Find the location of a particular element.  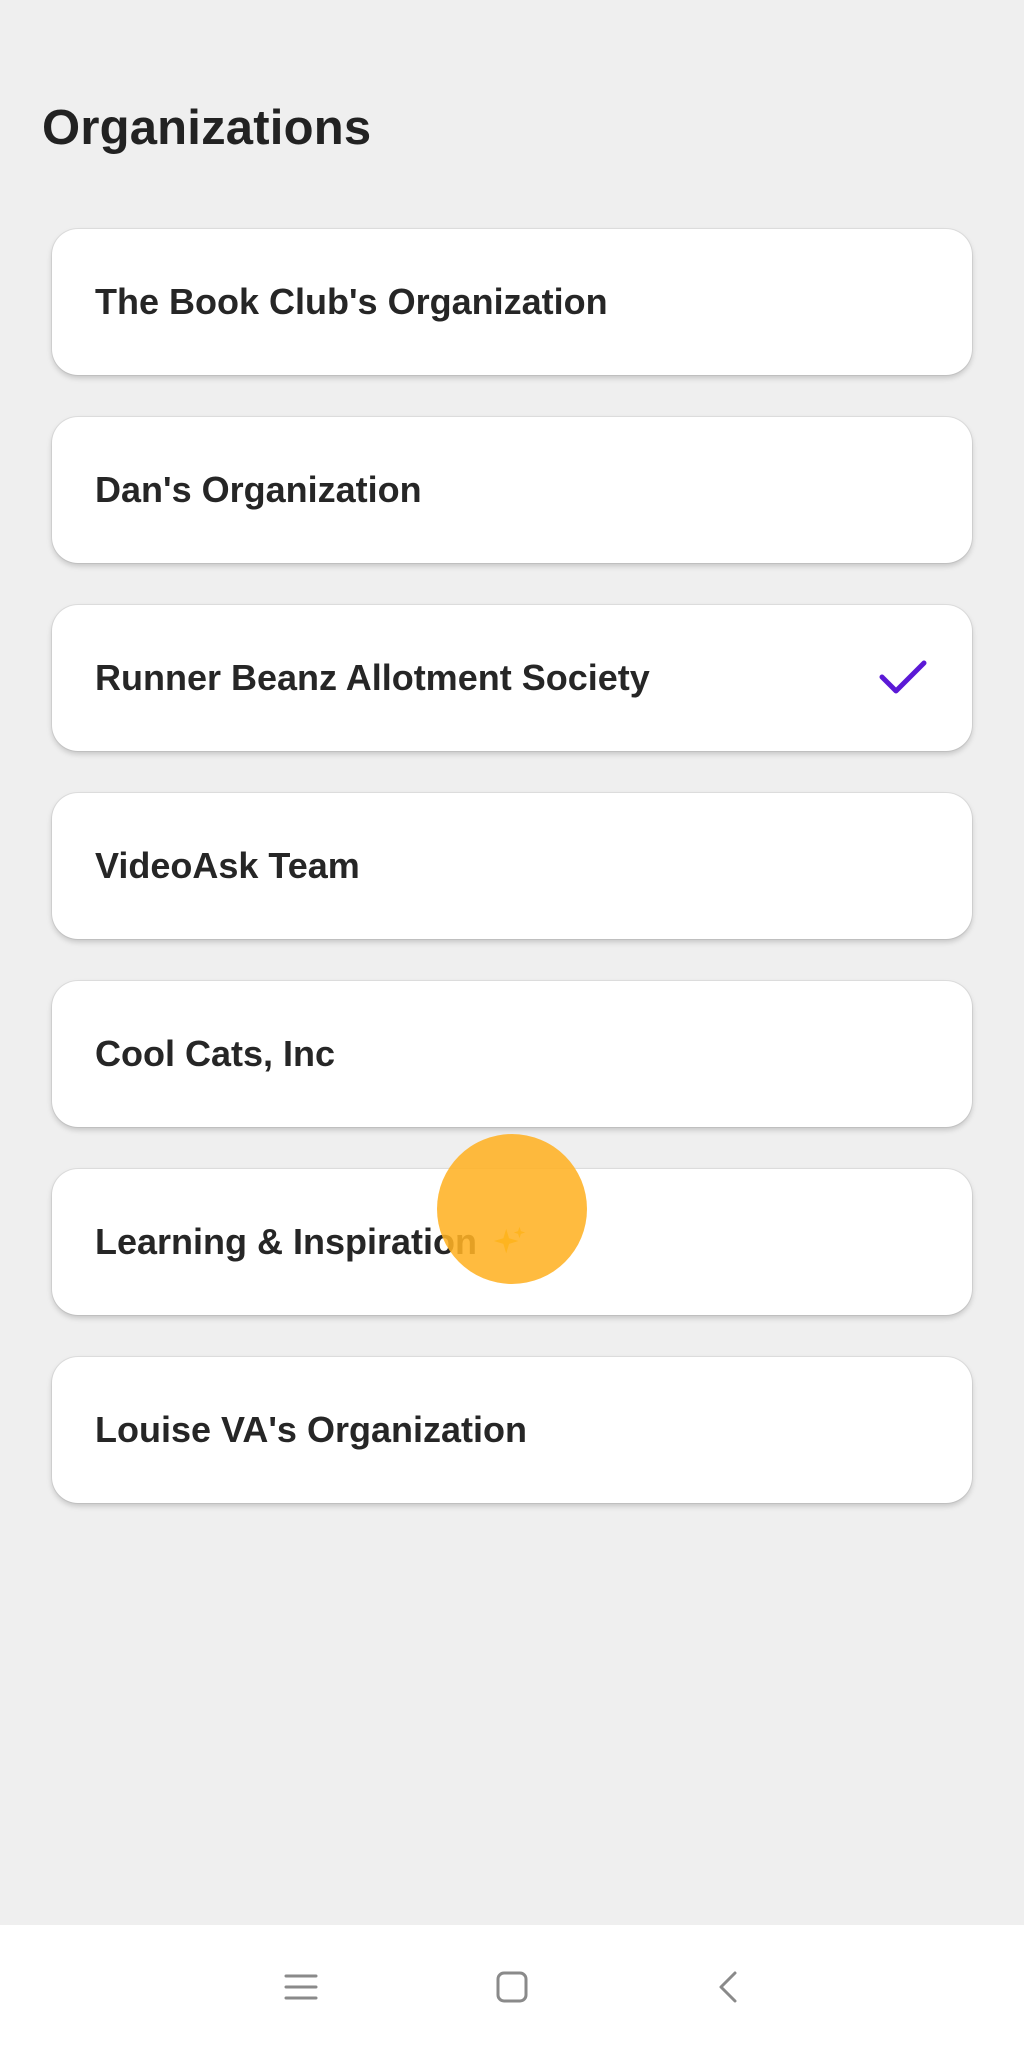

organization-item-runner-beanz: Runner Beanz Allotment Society is located at coordinates (512, 678).